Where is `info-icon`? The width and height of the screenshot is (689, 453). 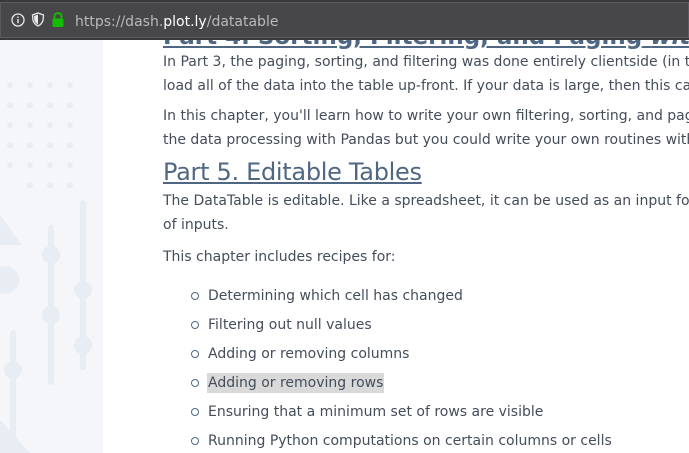 info-icon is located at coordinates (18, 21).